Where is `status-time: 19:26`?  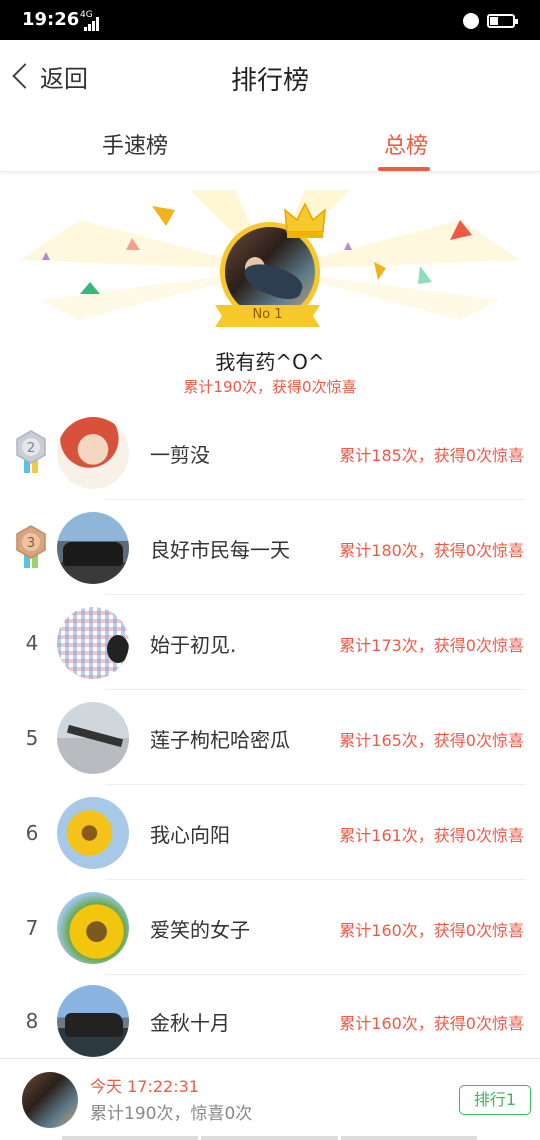 status-time: 19:26 is located at coordinates (51, 19).